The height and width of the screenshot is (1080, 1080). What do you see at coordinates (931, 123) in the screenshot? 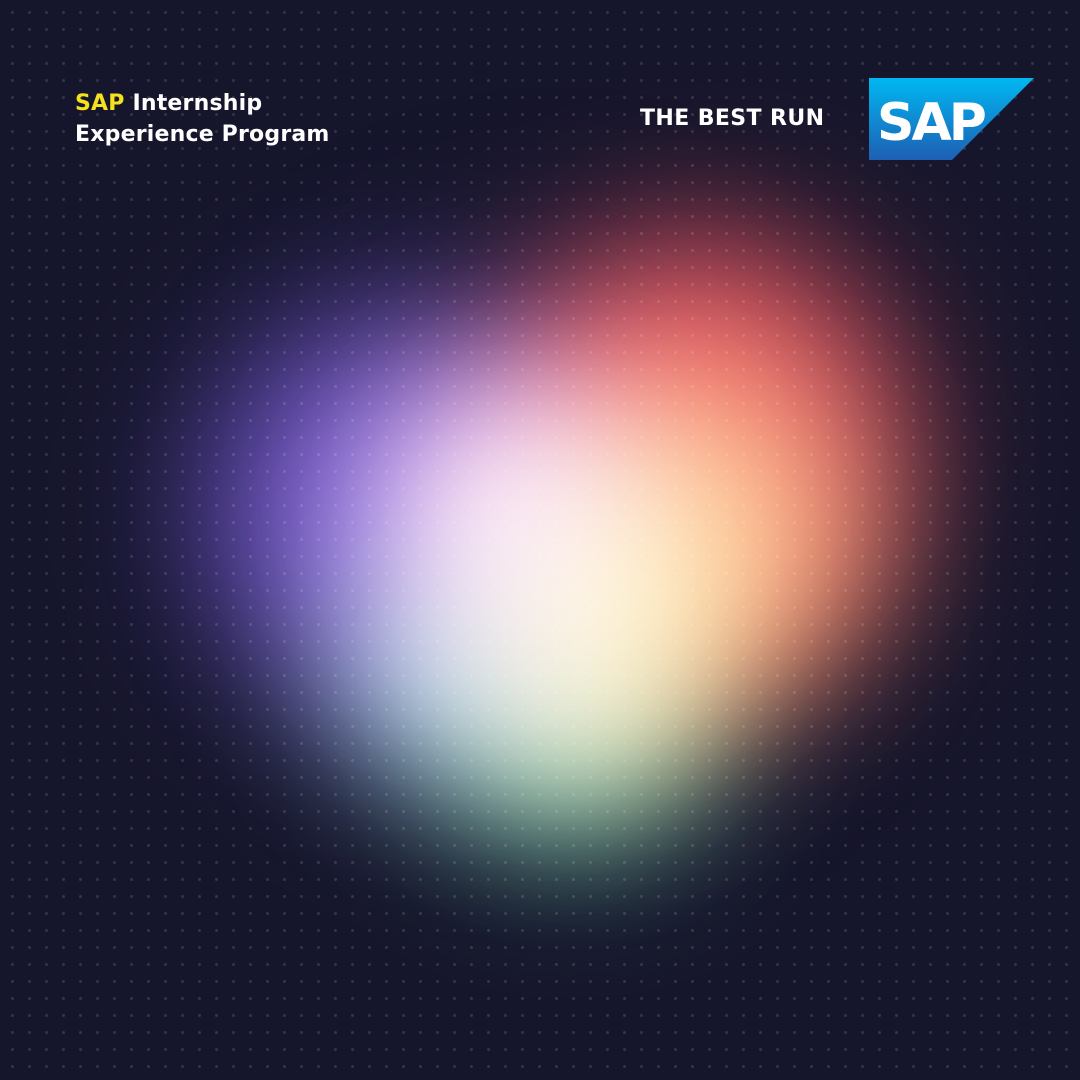
I see `sap-logo-text: SAP` at bounding box center [931, 123].